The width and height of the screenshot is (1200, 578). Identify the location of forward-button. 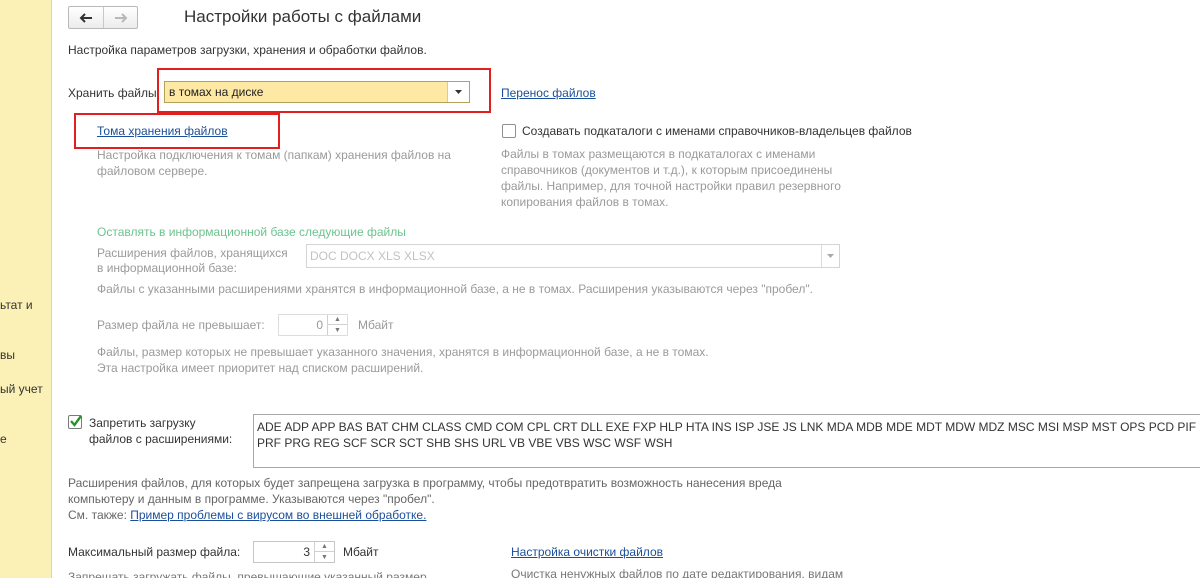
(120, 17).